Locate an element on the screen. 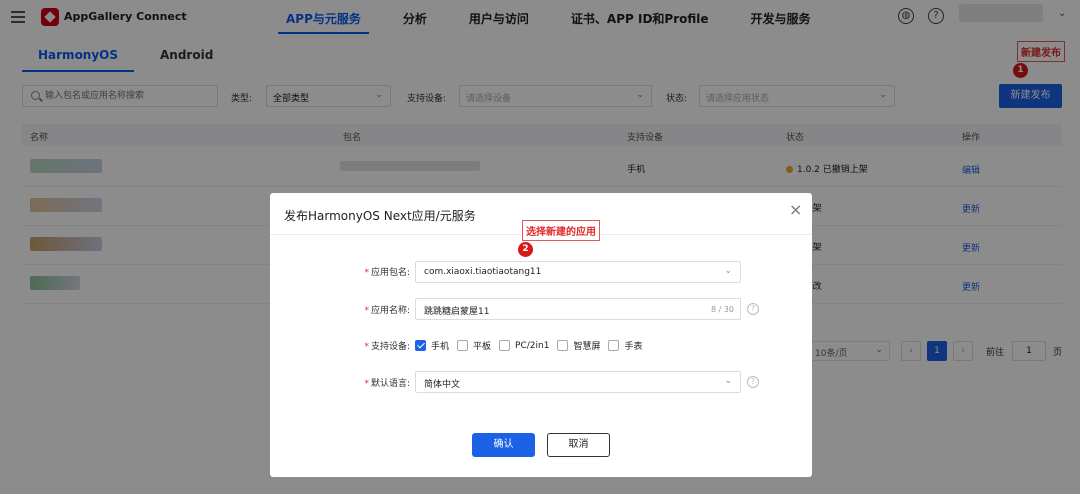  device-checkbox-pc: PC/2in1 is located at coordinates (524, 345).